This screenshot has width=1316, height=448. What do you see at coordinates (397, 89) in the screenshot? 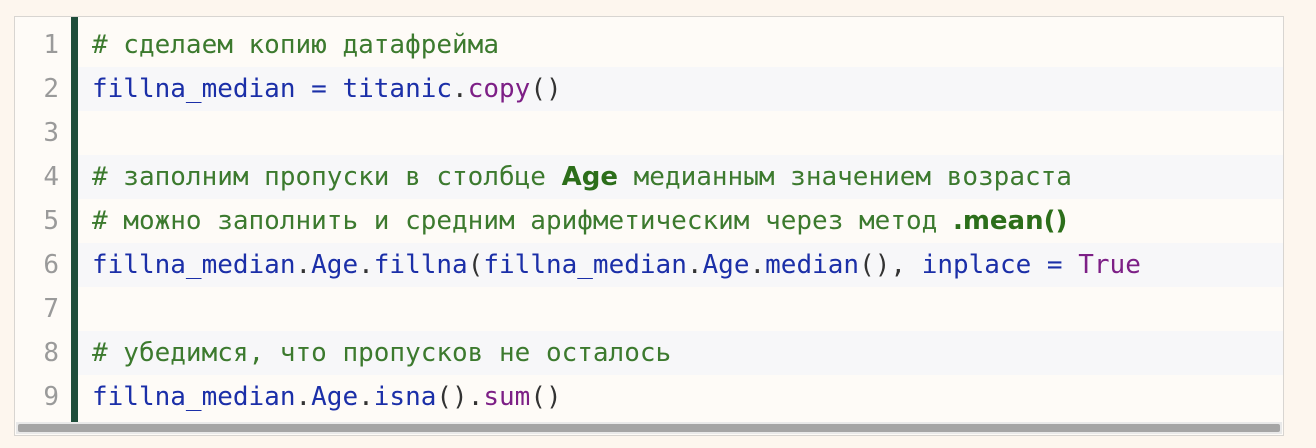
I see `code-token-name: titanic` at bounding box center [397, 89].